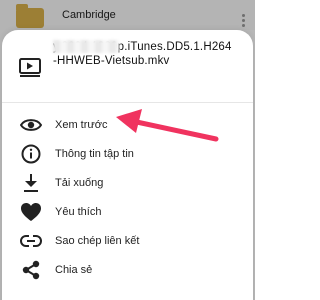 The width and height of the screenshot is (320, 300). I want to click on menu-item-label: Tải xuống, so click(79, 182).